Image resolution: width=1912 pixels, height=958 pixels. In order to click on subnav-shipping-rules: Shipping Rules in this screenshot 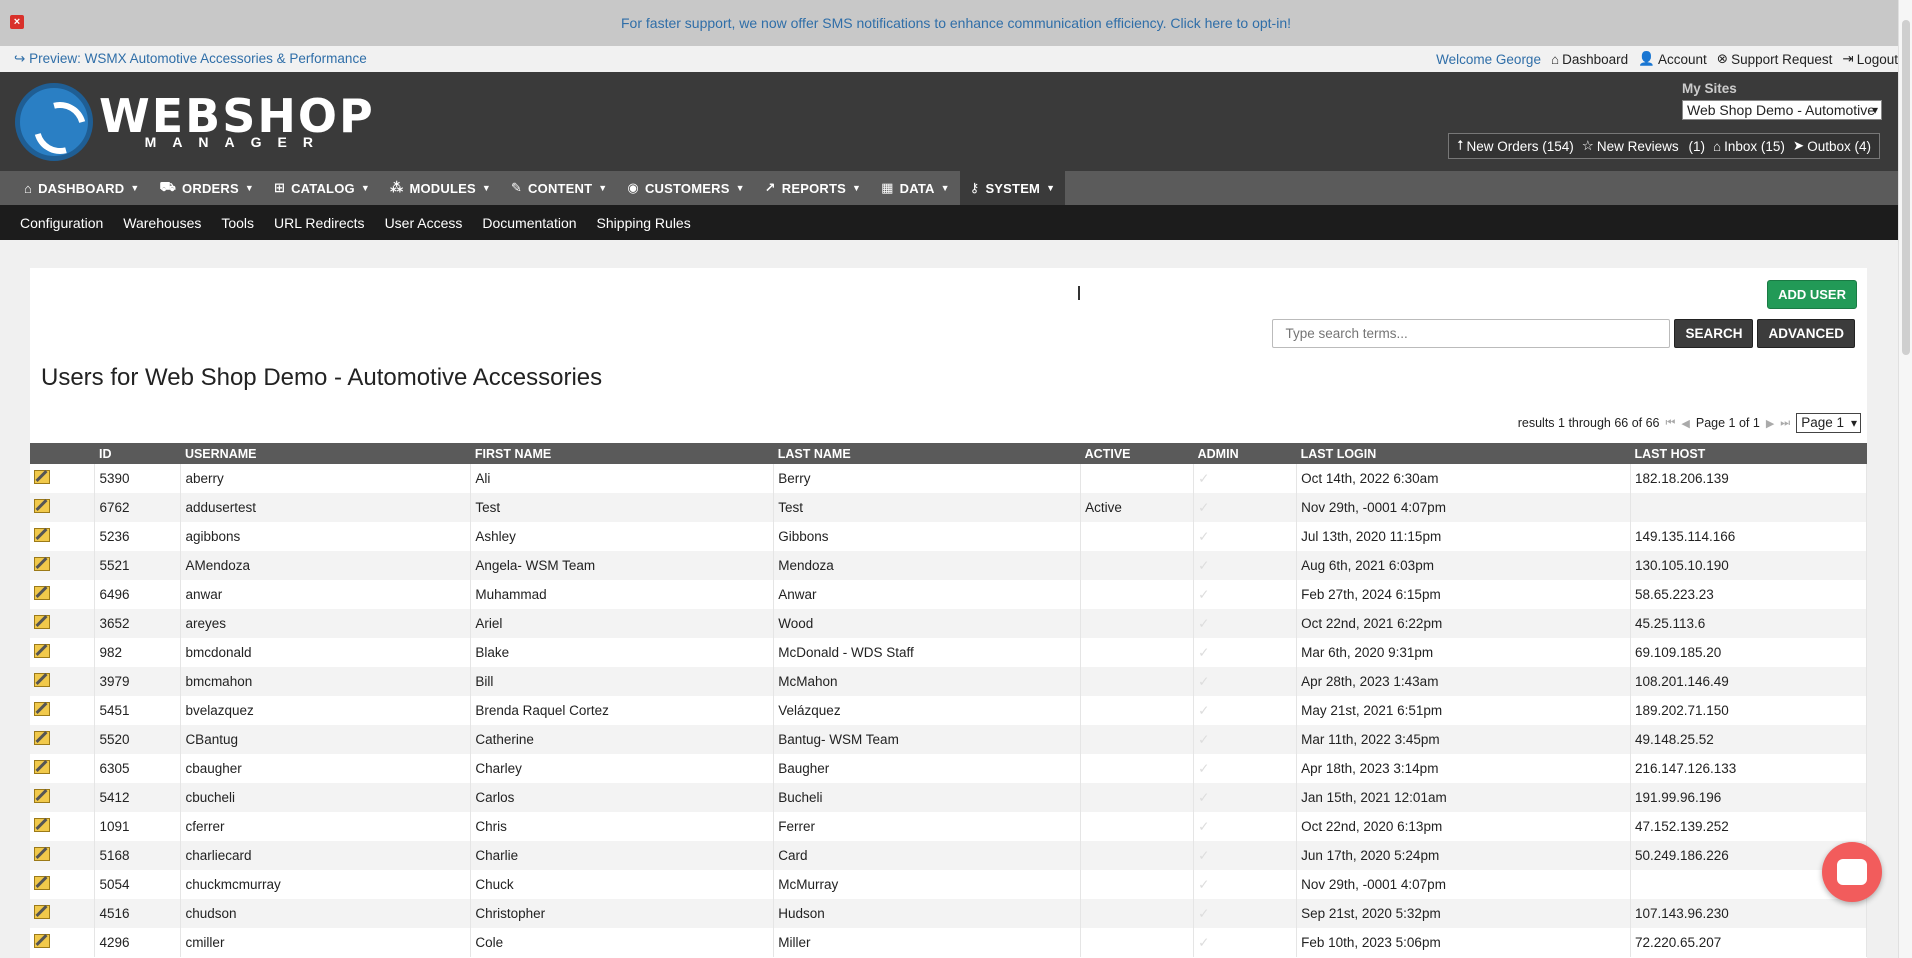, I will do `click(644, 223)`.